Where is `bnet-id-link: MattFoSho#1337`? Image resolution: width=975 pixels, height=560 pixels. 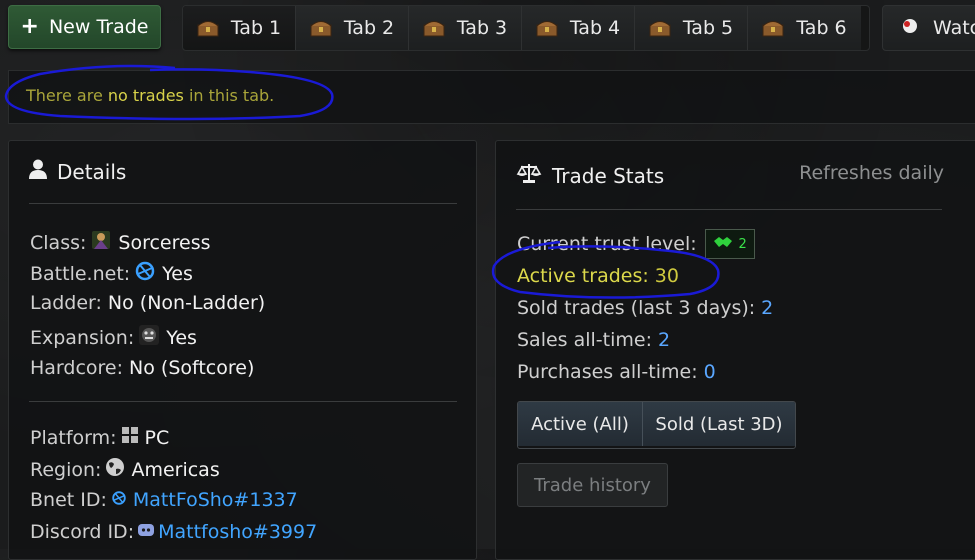
bnet-id-link: MattFoSho#1337 is located at coordinates (215, 500).